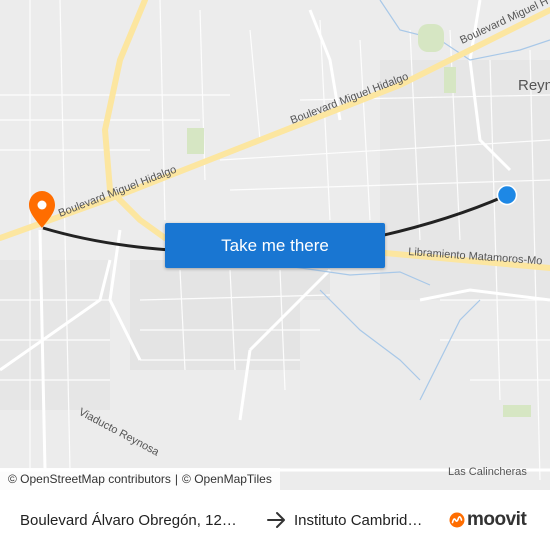  I want to click on arrow-right-icon, so click(276, 520).